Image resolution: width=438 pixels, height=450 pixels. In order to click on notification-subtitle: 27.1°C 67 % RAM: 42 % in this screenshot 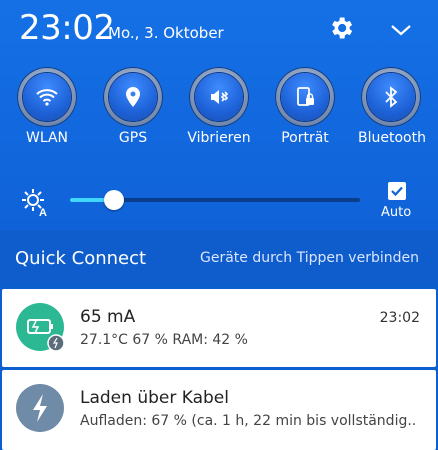, I will do `click(164, 340)`.